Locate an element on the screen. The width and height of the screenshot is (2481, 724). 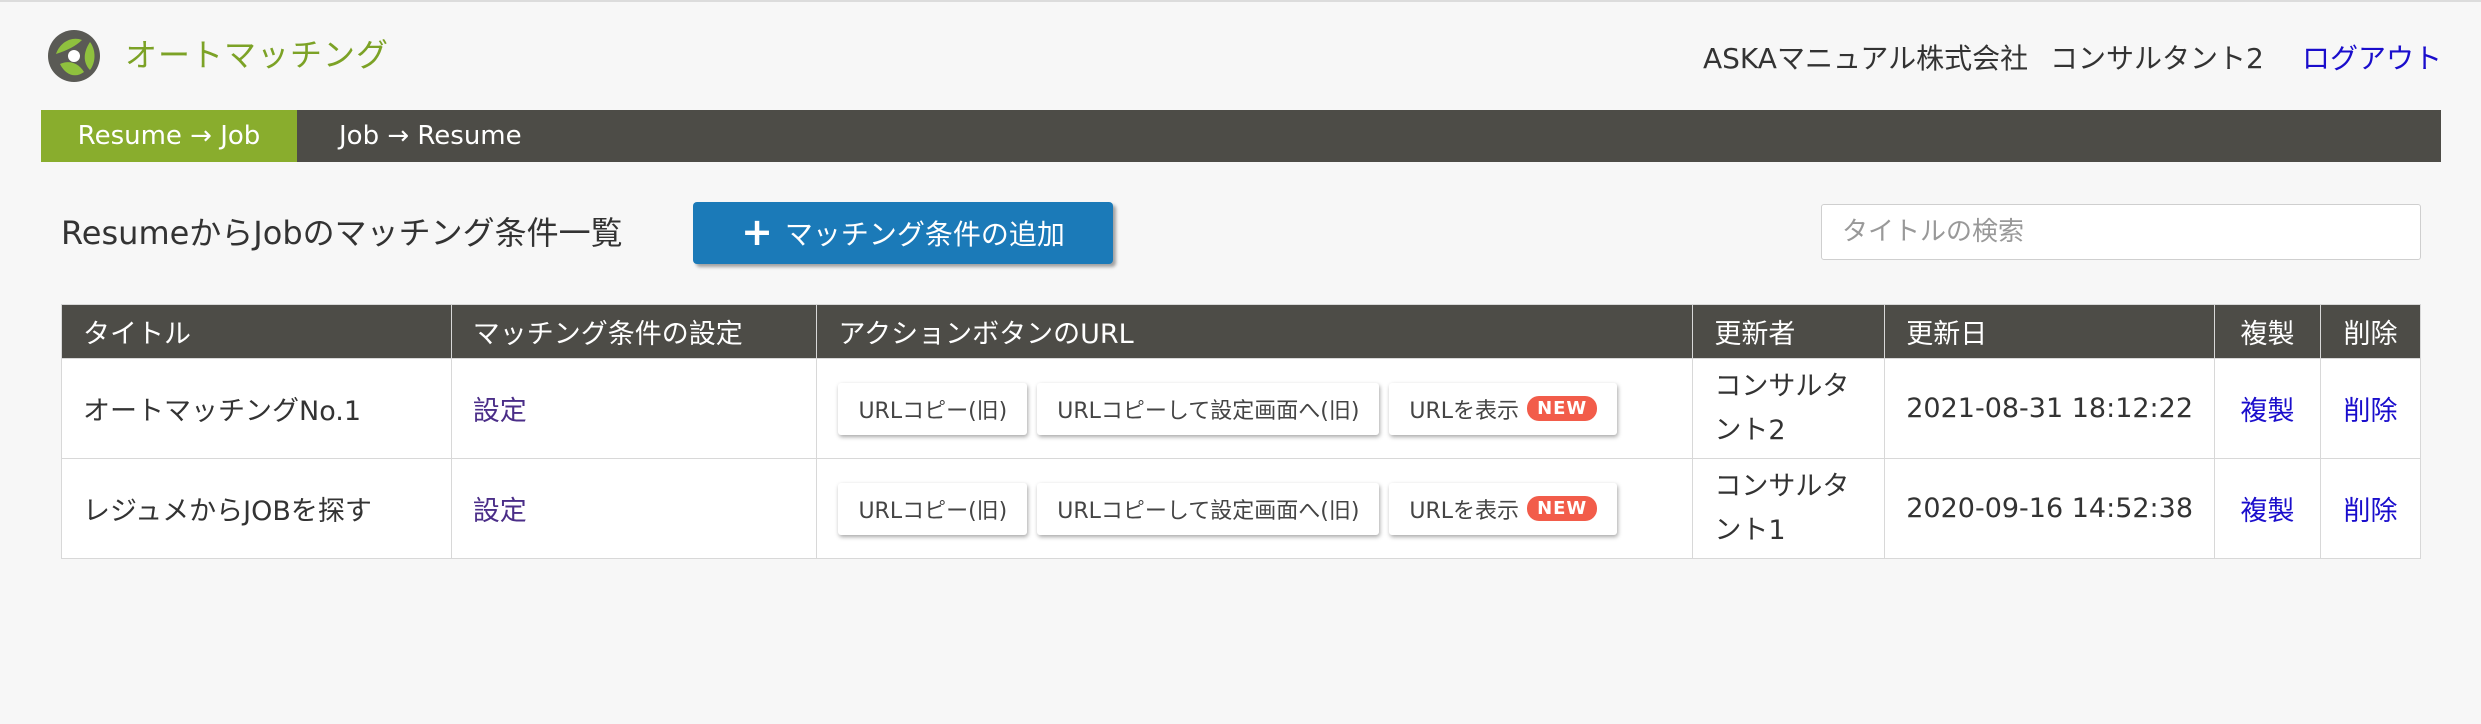
title-search-input is located at coordinates (2121, 232).